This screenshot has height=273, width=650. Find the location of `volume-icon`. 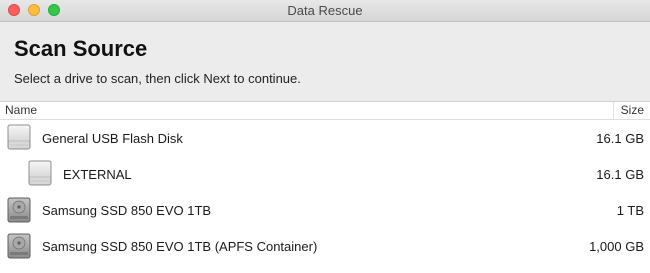

volume-icon is located at coordinates (40, 173).